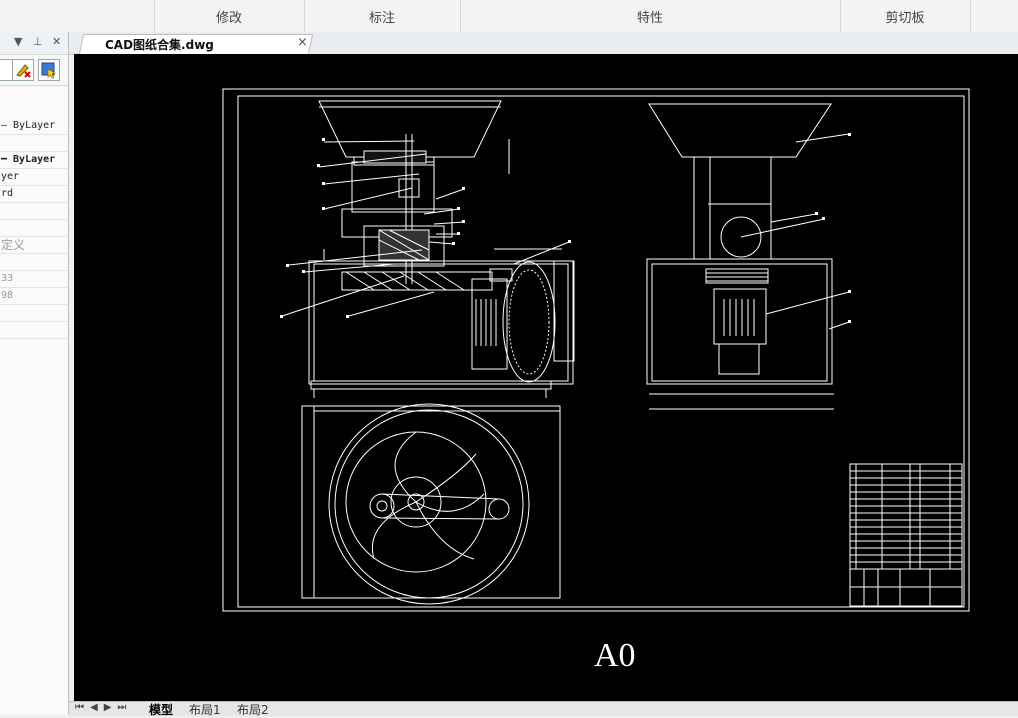  What do you see at coordinates (427, 249) in the screenshot?
I see `front-view` at bounding box center [427, 249].